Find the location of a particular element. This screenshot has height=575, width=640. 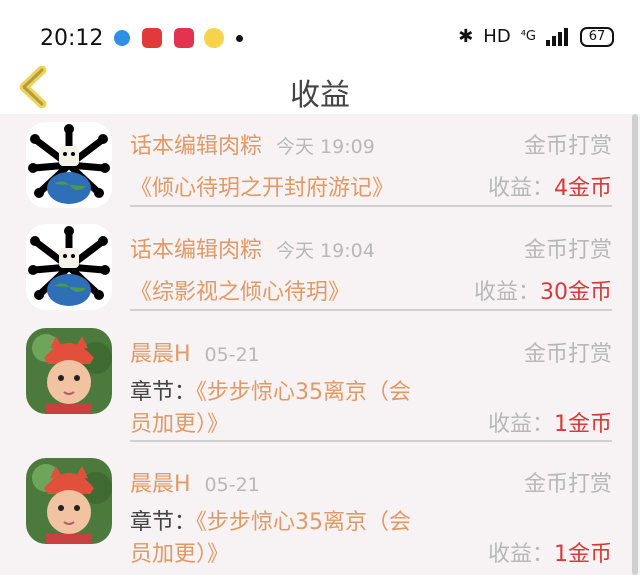

page-title: 收益 is located at coordinates (320, 95).